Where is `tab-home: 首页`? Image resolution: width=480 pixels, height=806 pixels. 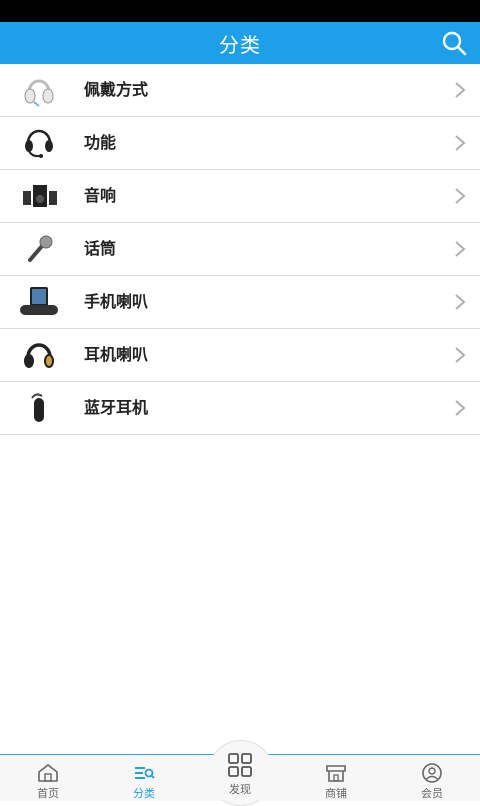 tab-home: 首页 is located at coordinates (48, 778).